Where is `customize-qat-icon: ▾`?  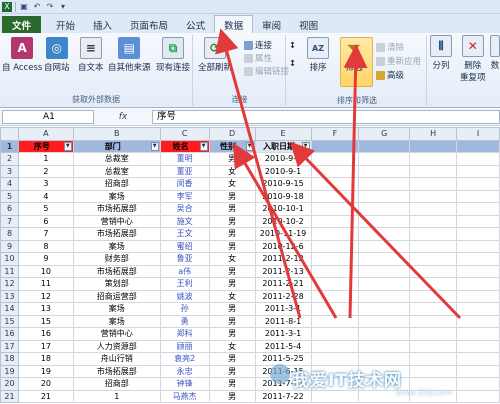 customize-qat-icon: ▾ is located at coordinates (63, 7).